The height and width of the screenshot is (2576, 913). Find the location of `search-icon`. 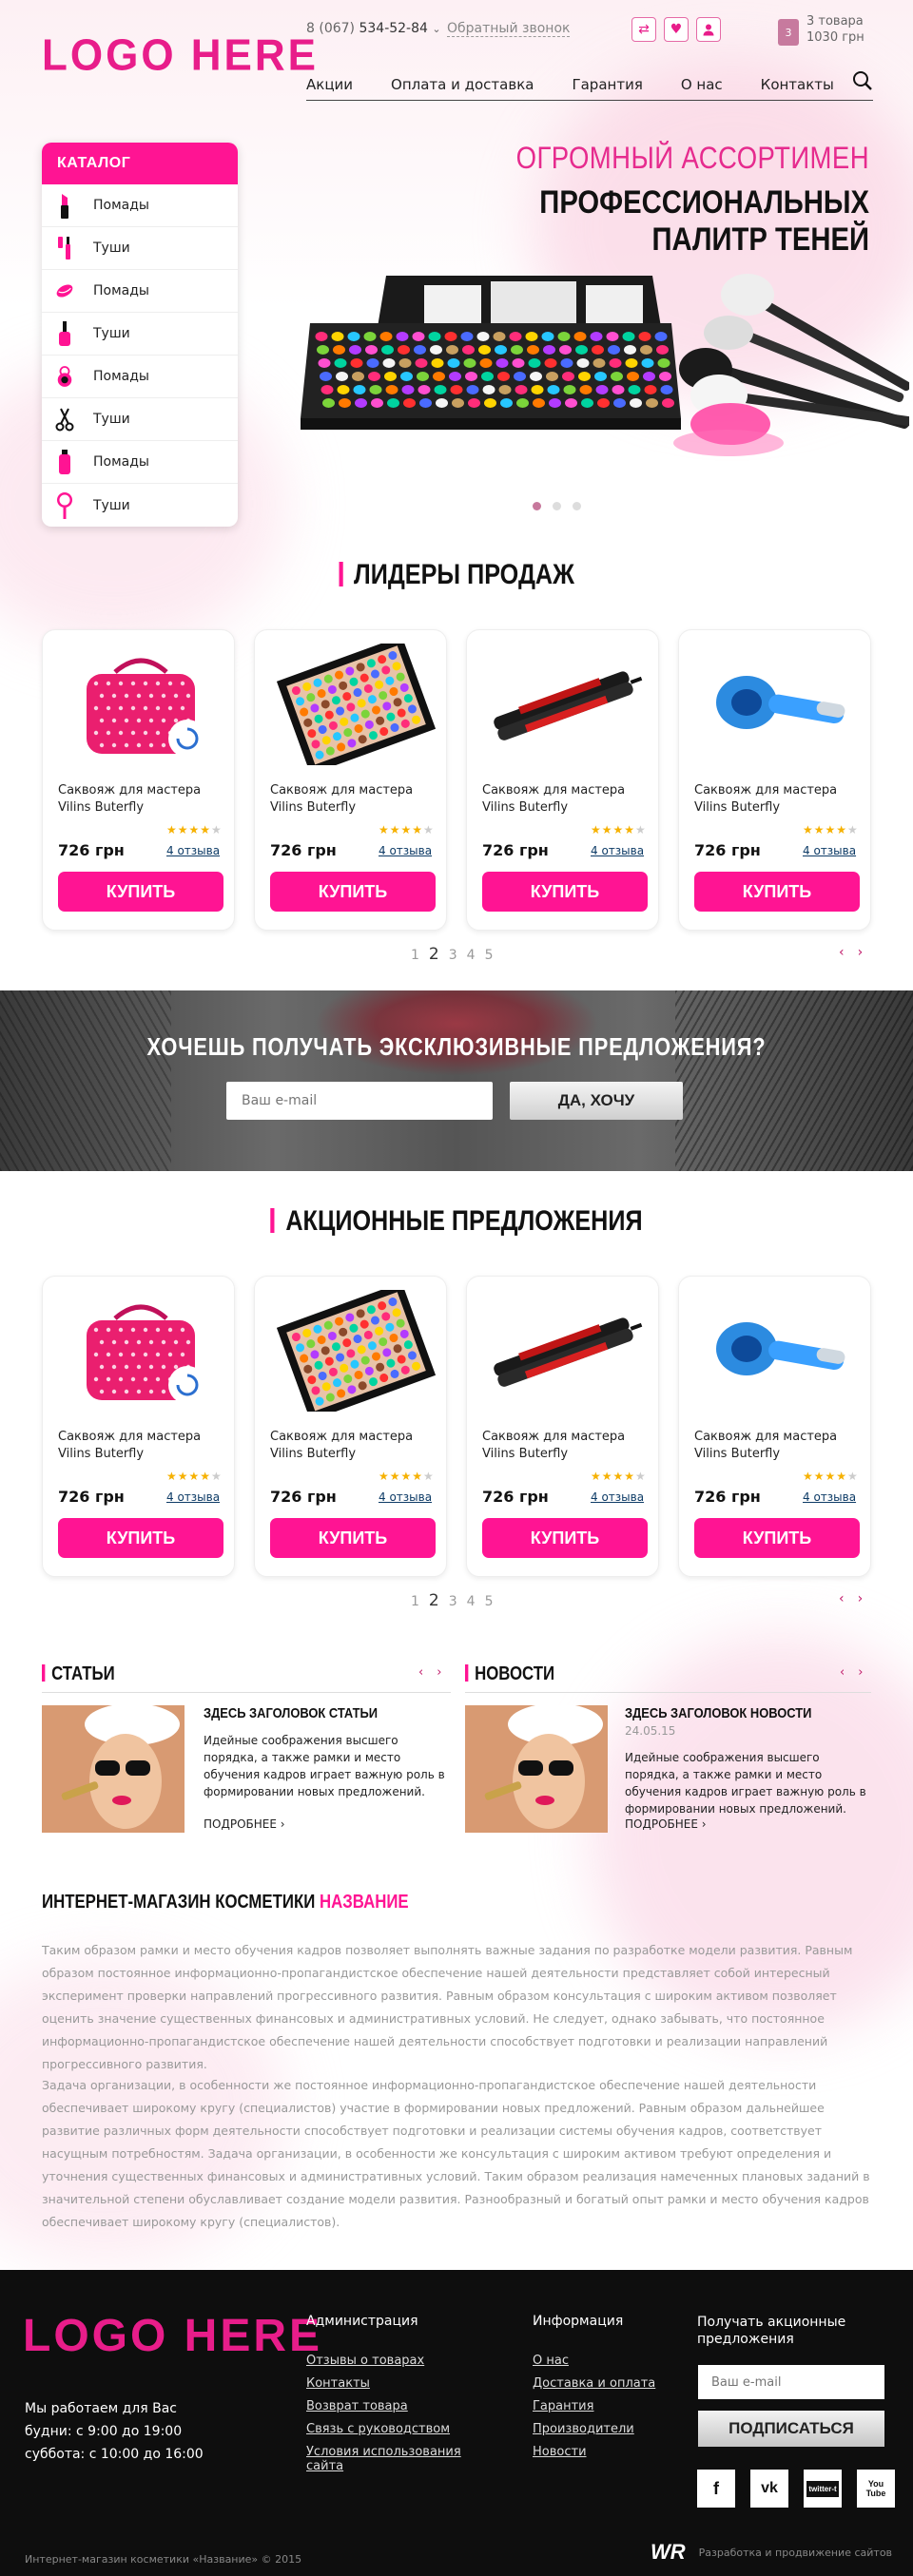

search-icon is located at coordinates (862, 80).